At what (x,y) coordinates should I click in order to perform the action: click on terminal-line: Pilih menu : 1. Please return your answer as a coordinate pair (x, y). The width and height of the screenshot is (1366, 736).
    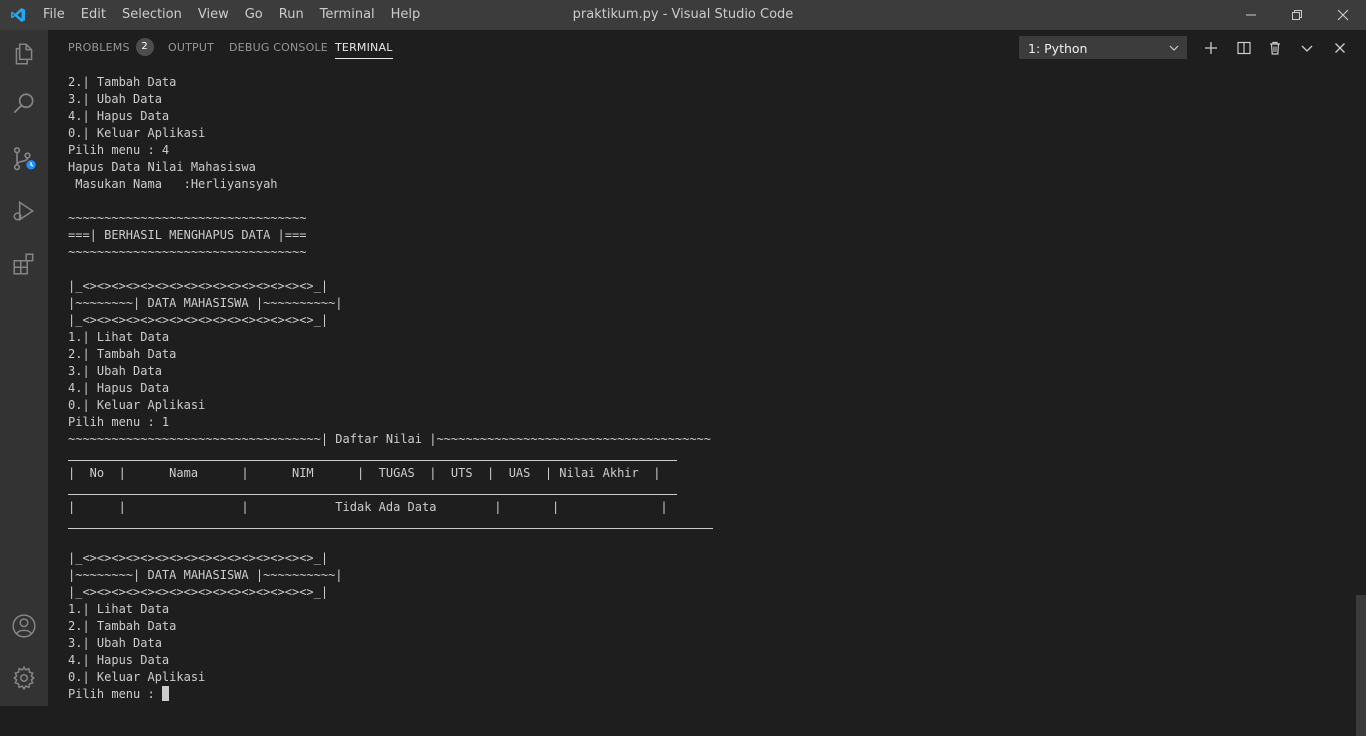
    Looking at the image, I should click on (119, 422).